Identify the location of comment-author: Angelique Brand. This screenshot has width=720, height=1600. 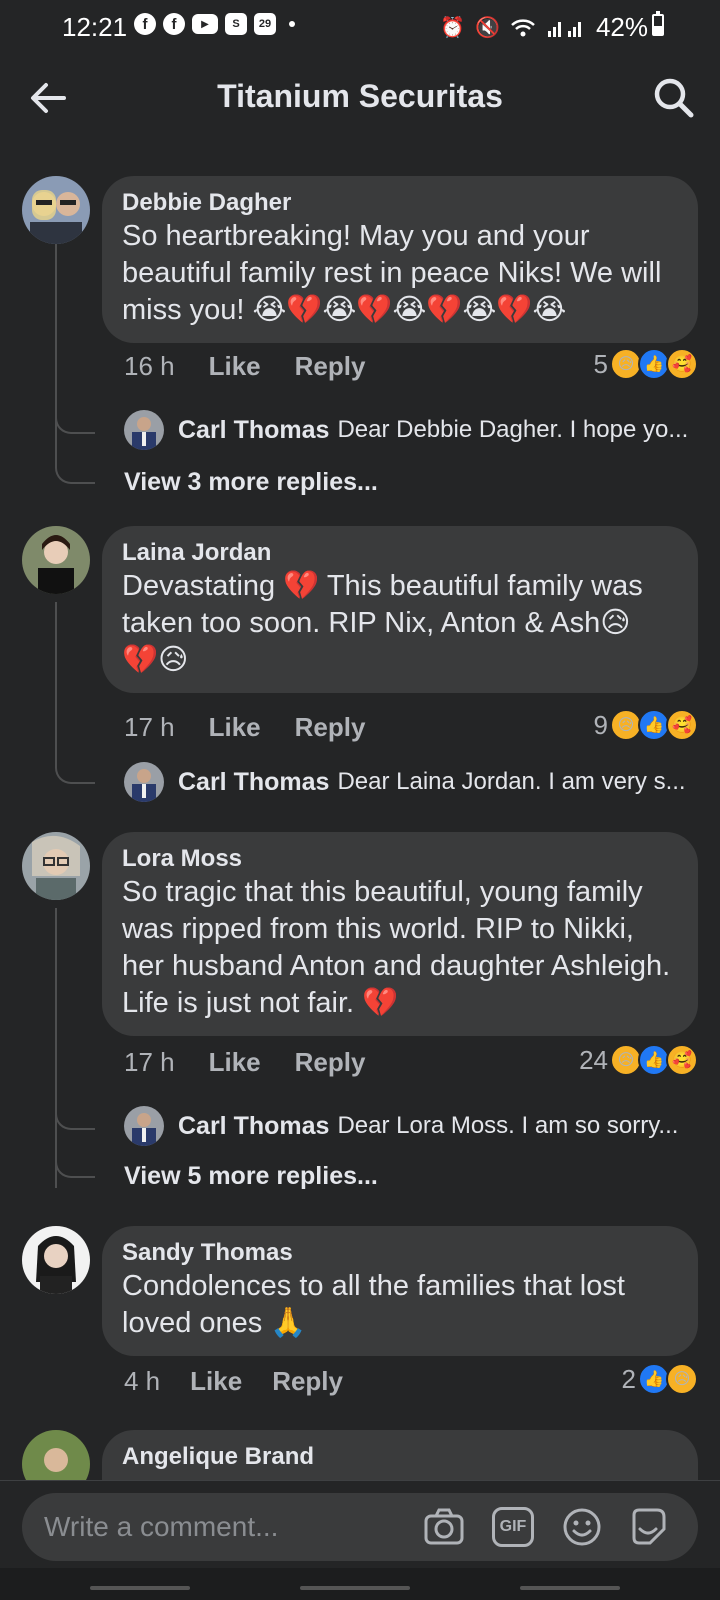
(400, 1457).